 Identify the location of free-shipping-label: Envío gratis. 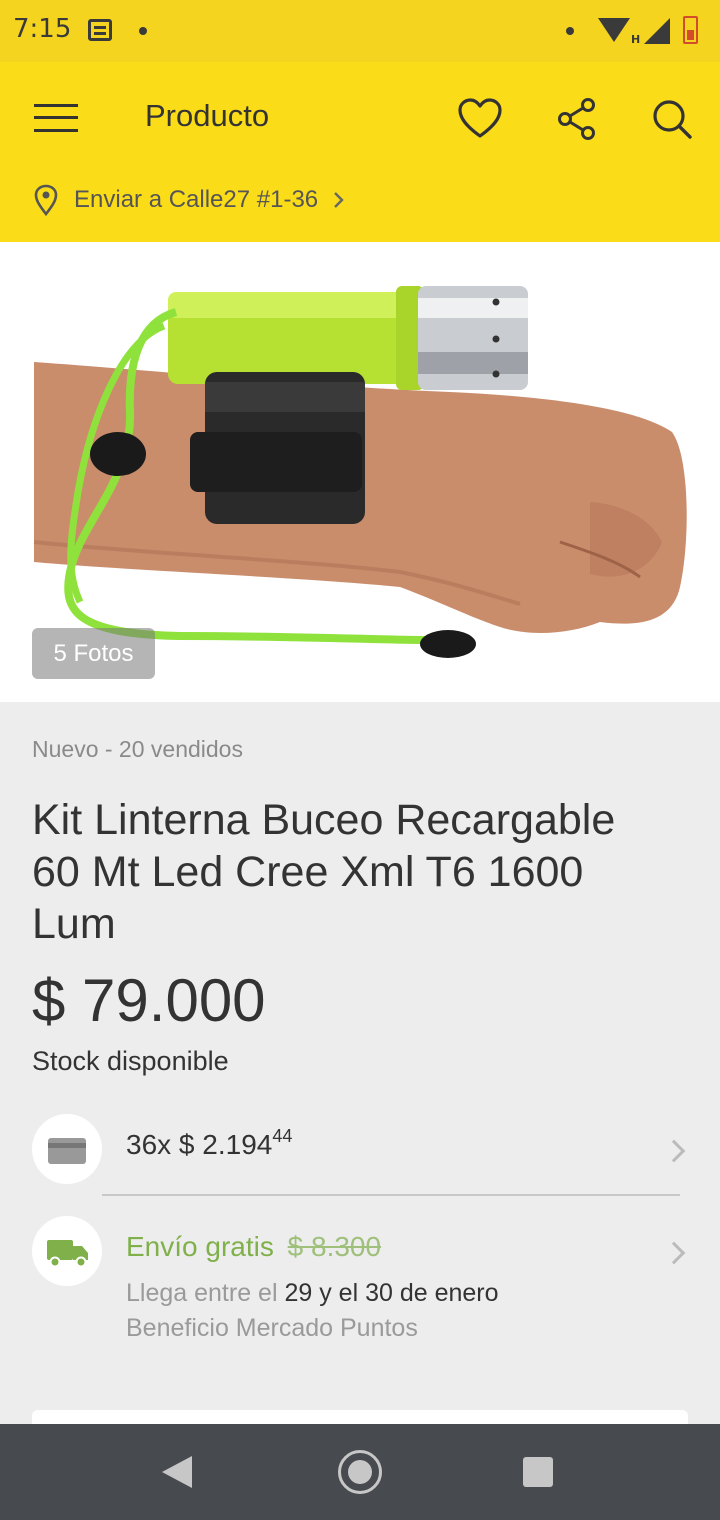
(200, 1246).